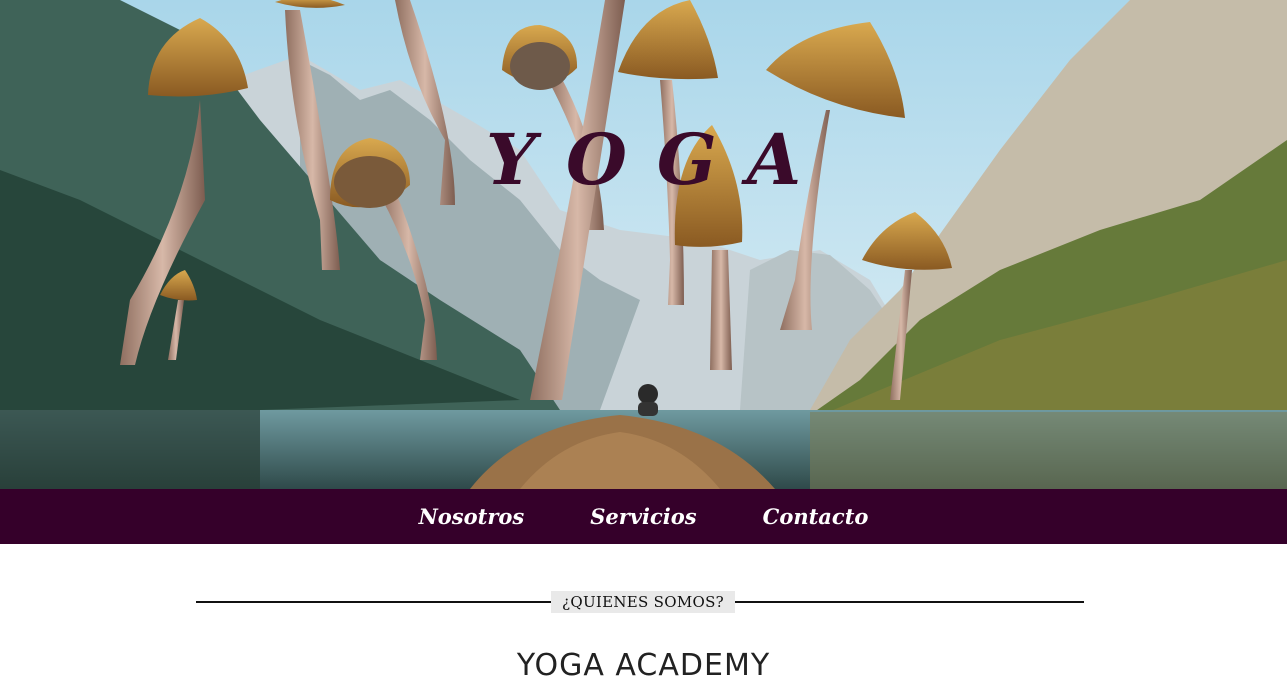  Describe the element at coordinates (816, 516) in the screenshot. I see `nav-link-contacto: Contacto` at that location.